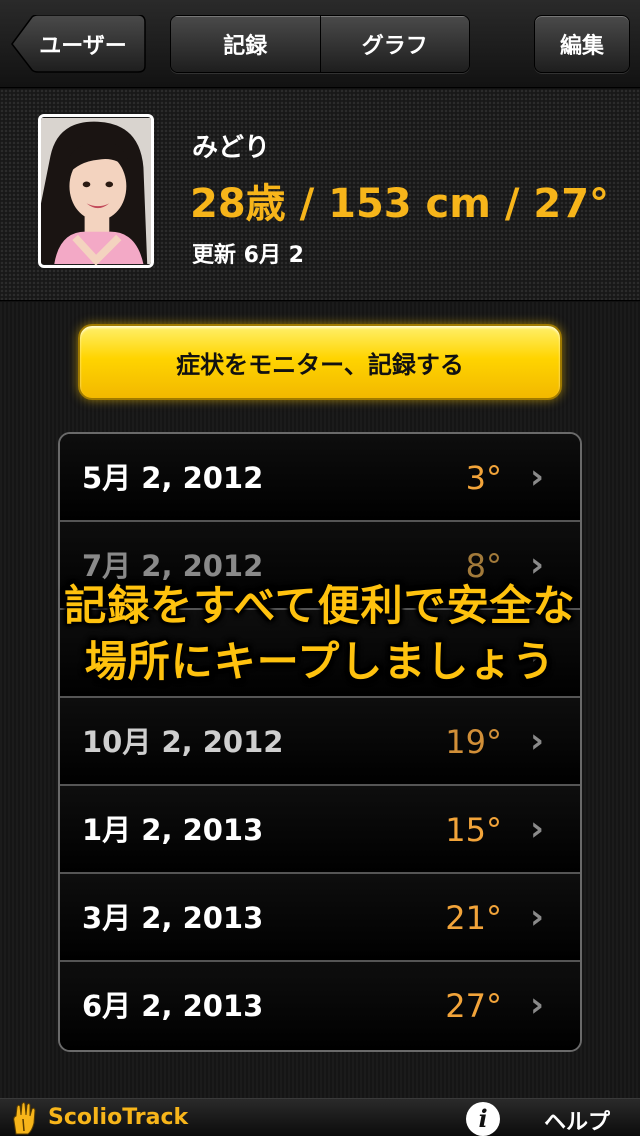 This screenshot has width=640, height=1136. Describe the element at coordinates (483, 1119) in the screenshot. I see `info-icon: i` at that location.